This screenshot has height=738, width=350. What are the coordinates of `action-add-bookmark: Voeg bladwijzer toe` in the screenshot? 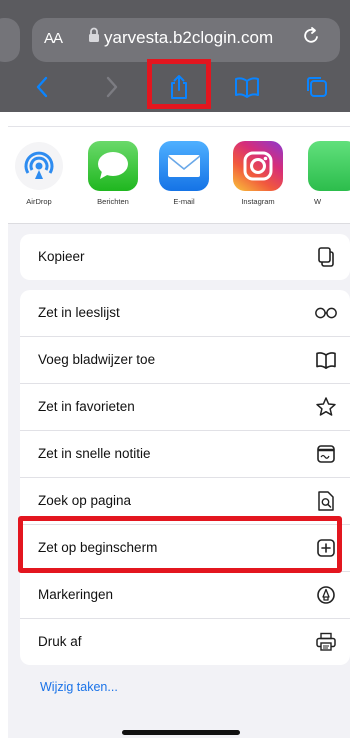 It's located at (185, 360).